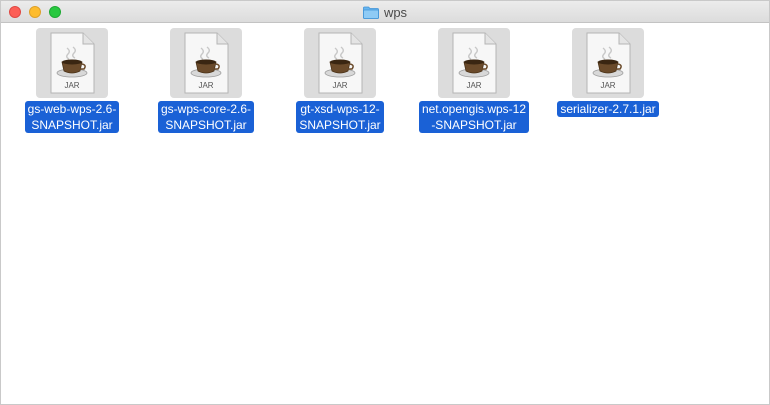 Image resolution: width=770 pixels, height=405 pixels. I want to click on file-name-label: serializer-2.7.1.jar, so click(608, 109).